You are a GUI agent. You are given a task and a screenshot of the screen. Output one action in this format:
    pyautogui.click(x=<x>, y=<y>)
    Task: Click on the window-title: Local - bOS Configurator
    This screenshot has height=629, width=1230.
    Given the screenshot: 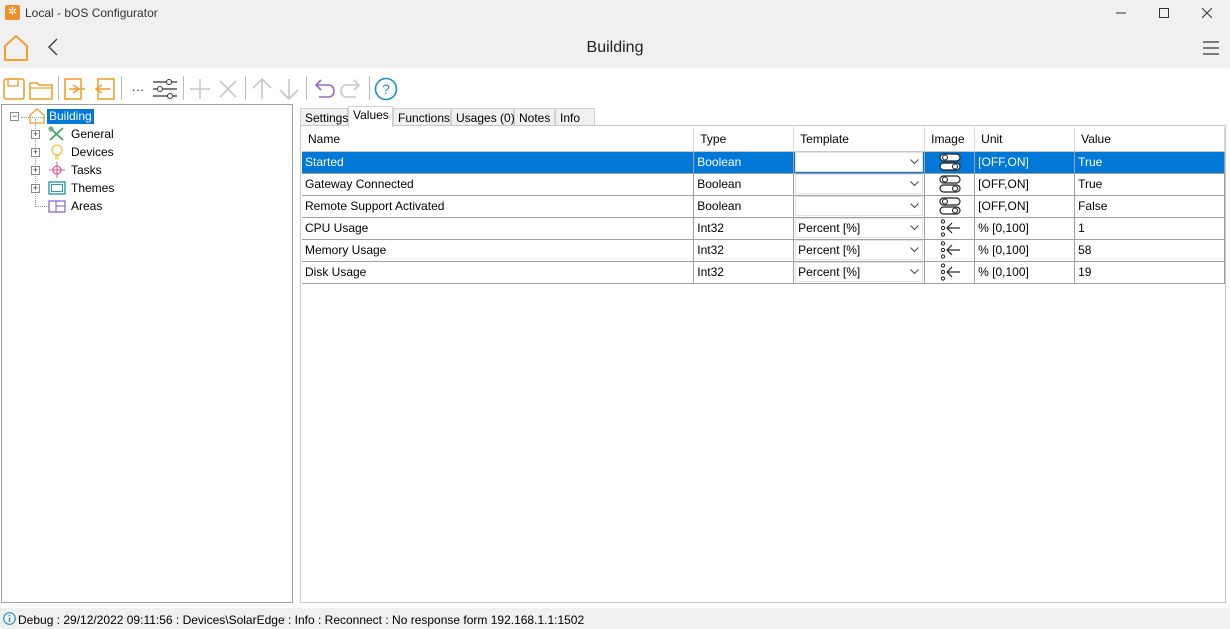 What is the action you would take?
    pyautogui.click(x=91, y=13)
    